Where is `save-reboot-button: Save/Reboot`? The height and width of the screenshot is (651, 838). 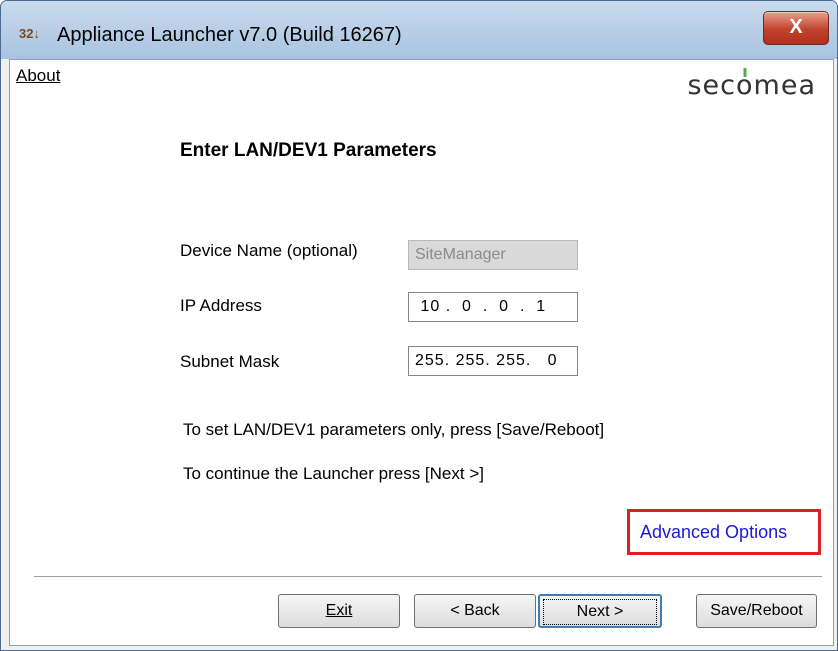
save-reboot-button: Save/Reboot is located at coordinates (756, 611).